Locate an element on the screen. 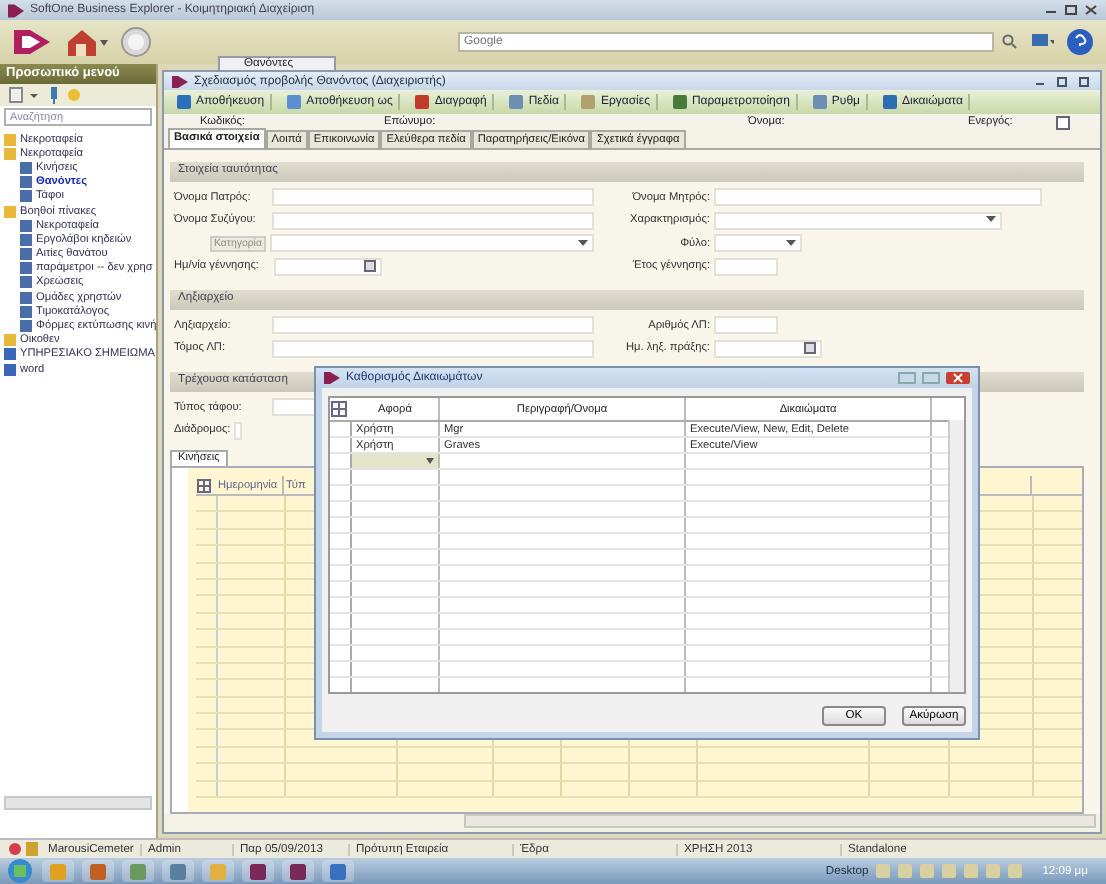 Image resolution: width=1106 pixels, height=884 pixels. restore-icon is located at coordinates (1084, 81).